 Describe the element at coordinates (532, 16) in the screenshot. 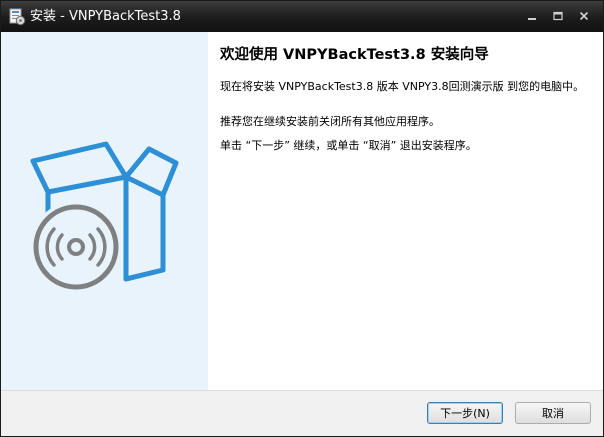

I see `minimize-button` at that location.